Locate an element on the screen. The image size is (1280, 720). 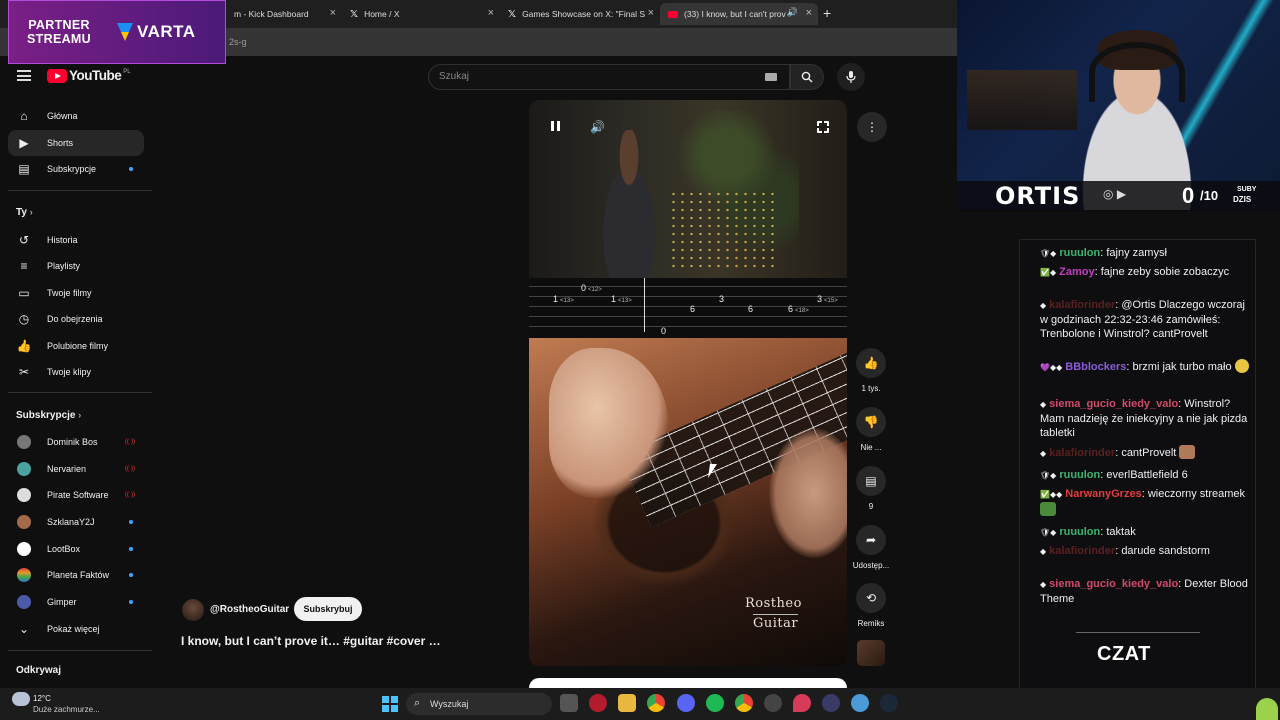
pause-icon is located at coordinates (555, 127).